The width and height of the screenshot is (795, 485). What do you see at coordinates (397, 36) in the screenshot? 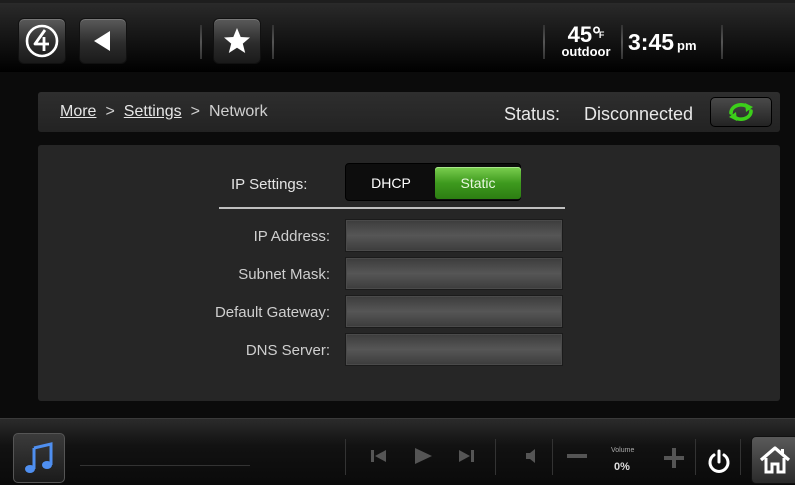
I see `top-bar: 45°F outdoor 3:45 pm` at bounding box center [397, 36].